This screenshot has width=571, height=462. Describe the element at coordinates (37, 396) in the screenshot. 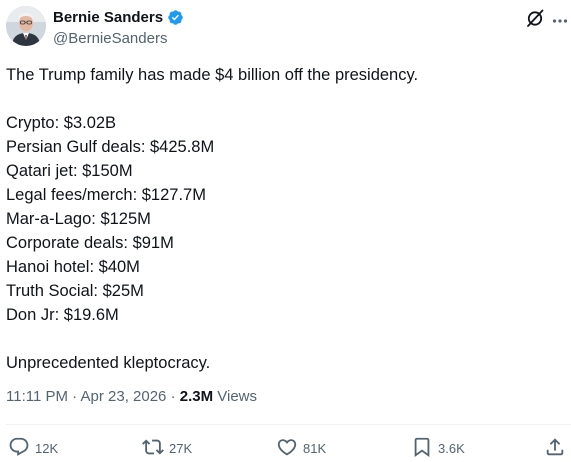

I see `tweet-time: 11:11 PM` at that location.